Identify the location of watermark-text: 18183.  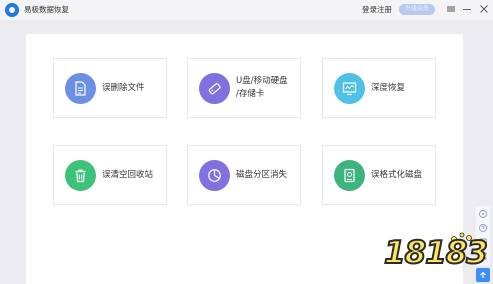
(436, 253).